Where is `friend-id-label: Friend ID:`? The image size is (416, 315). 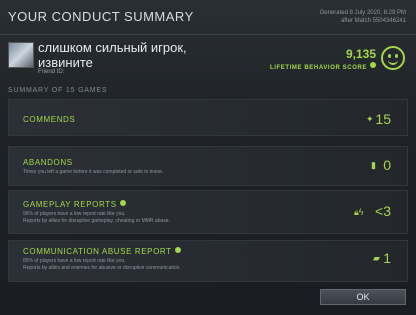 friend-id-label: Friend ID: is located at coordinates (51, 72).